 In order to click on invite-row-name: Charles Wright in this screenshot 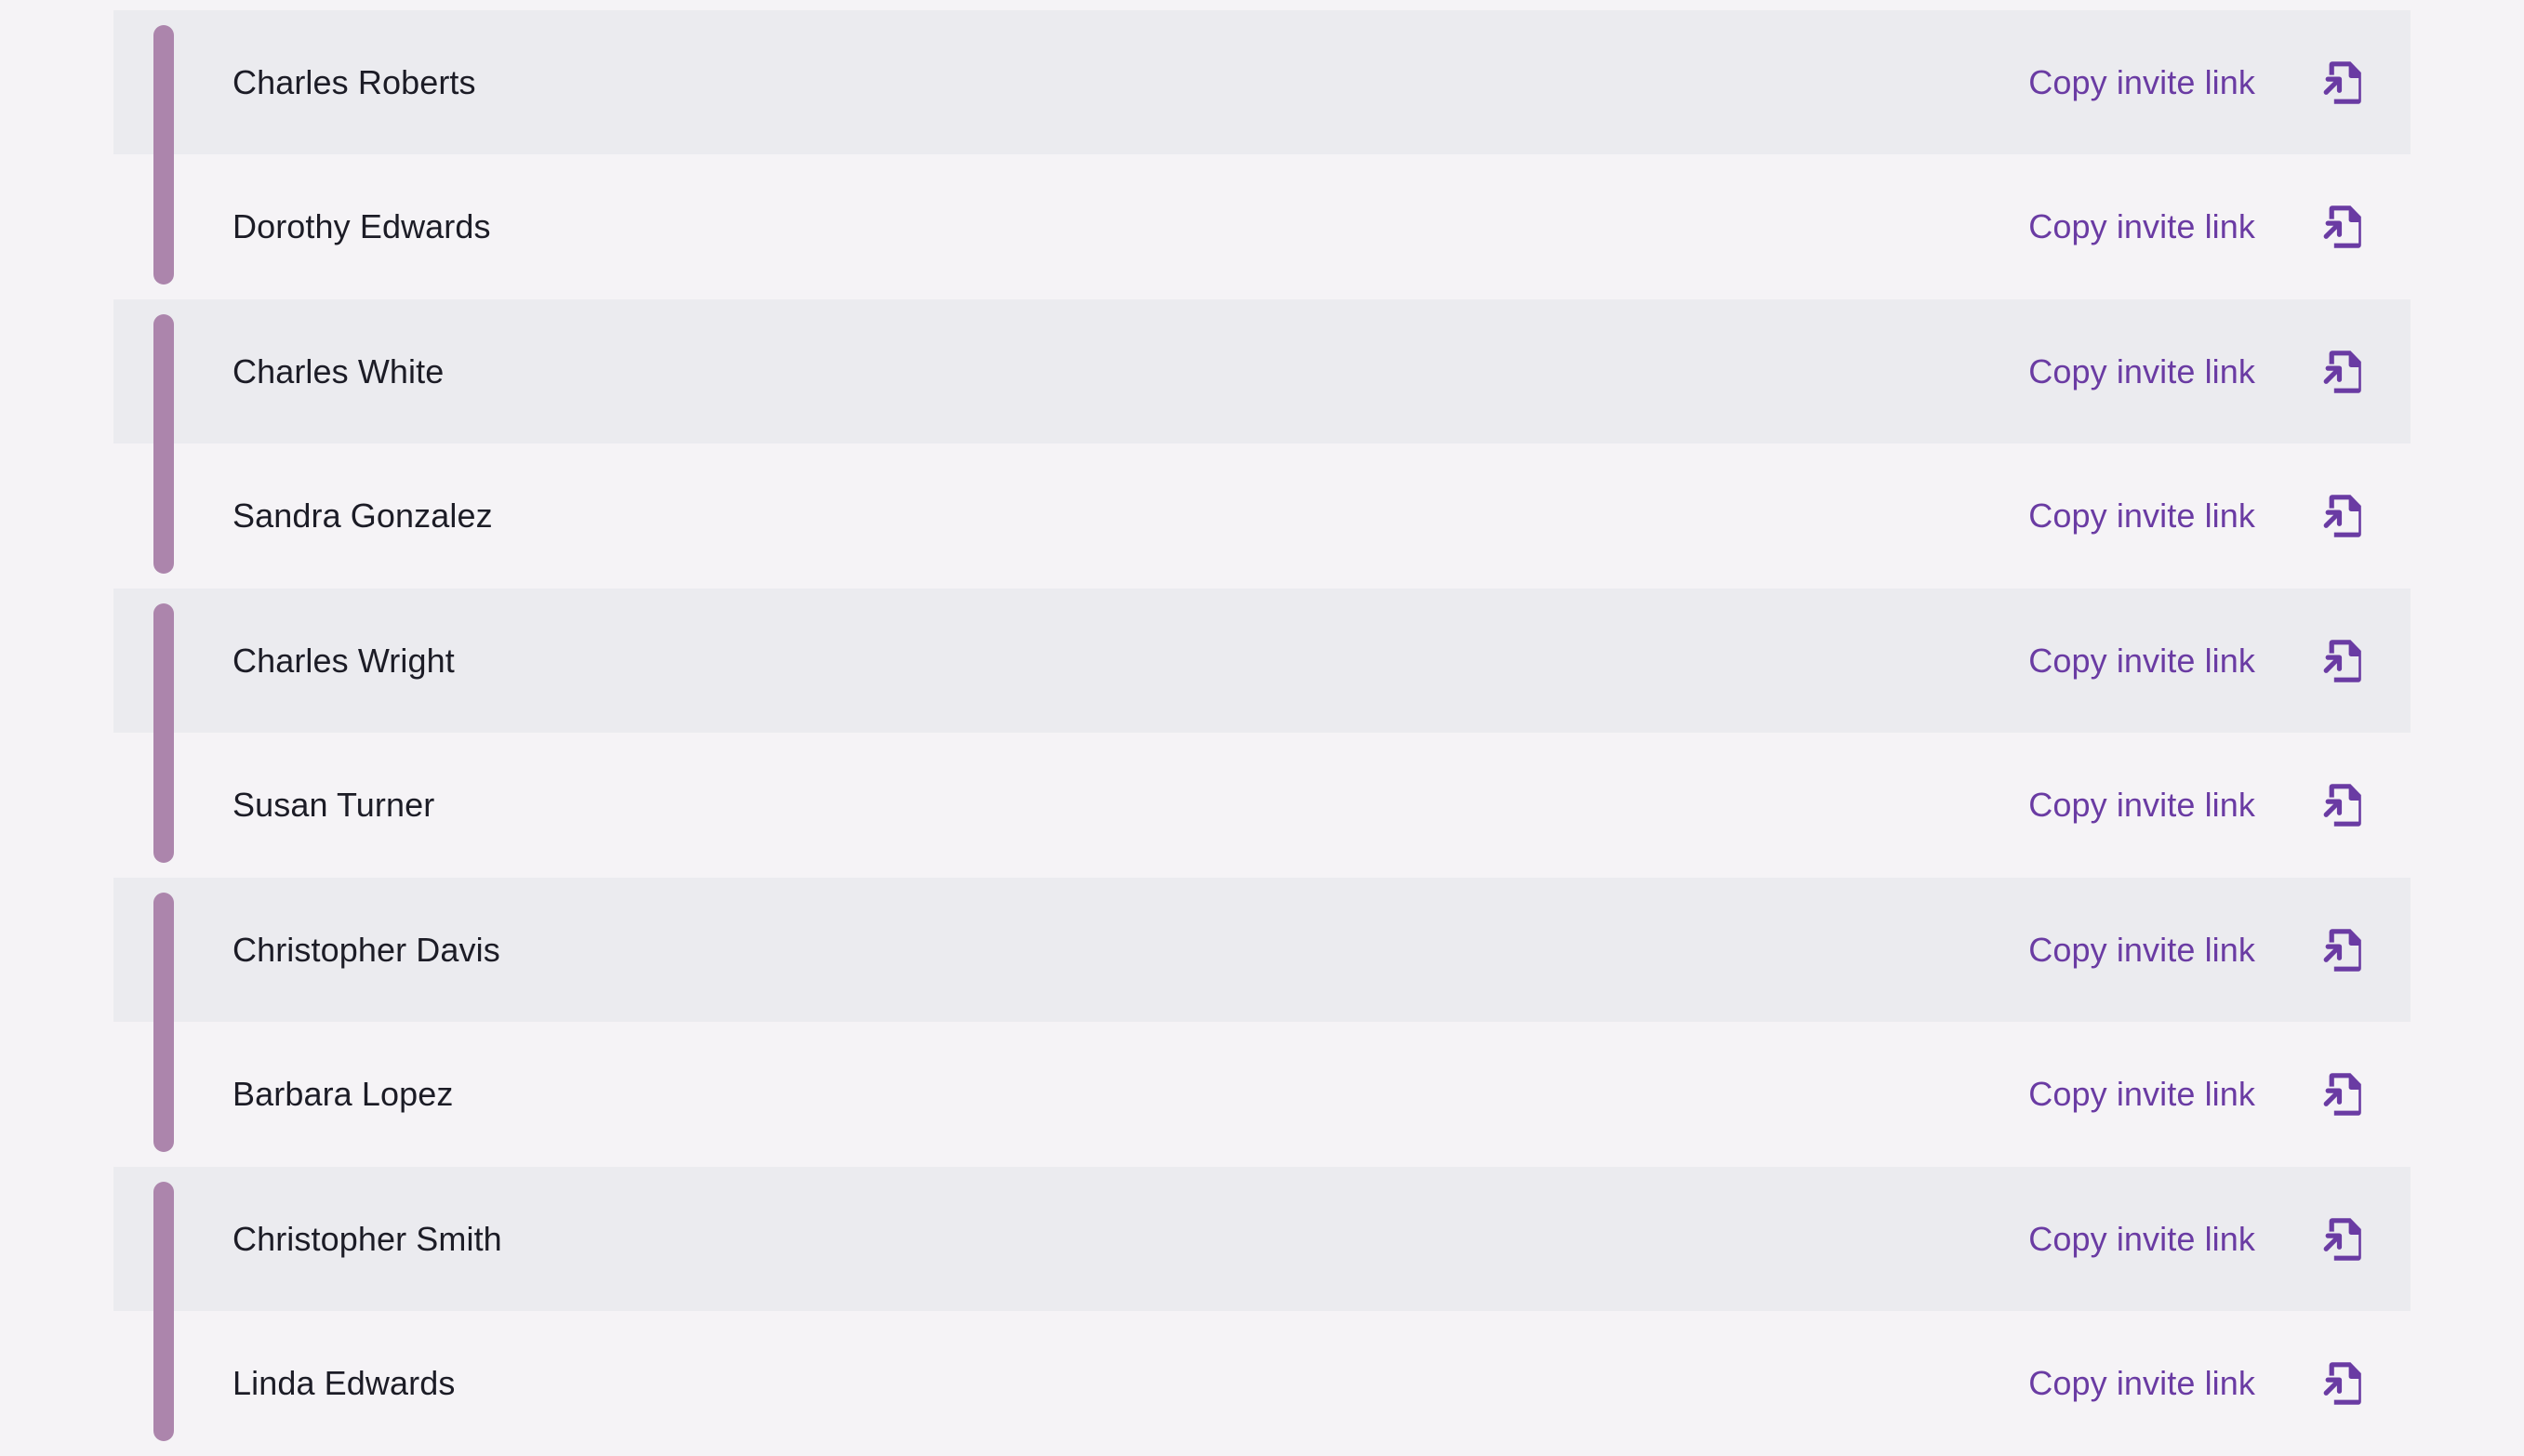, I will do `click(344, 660)`.